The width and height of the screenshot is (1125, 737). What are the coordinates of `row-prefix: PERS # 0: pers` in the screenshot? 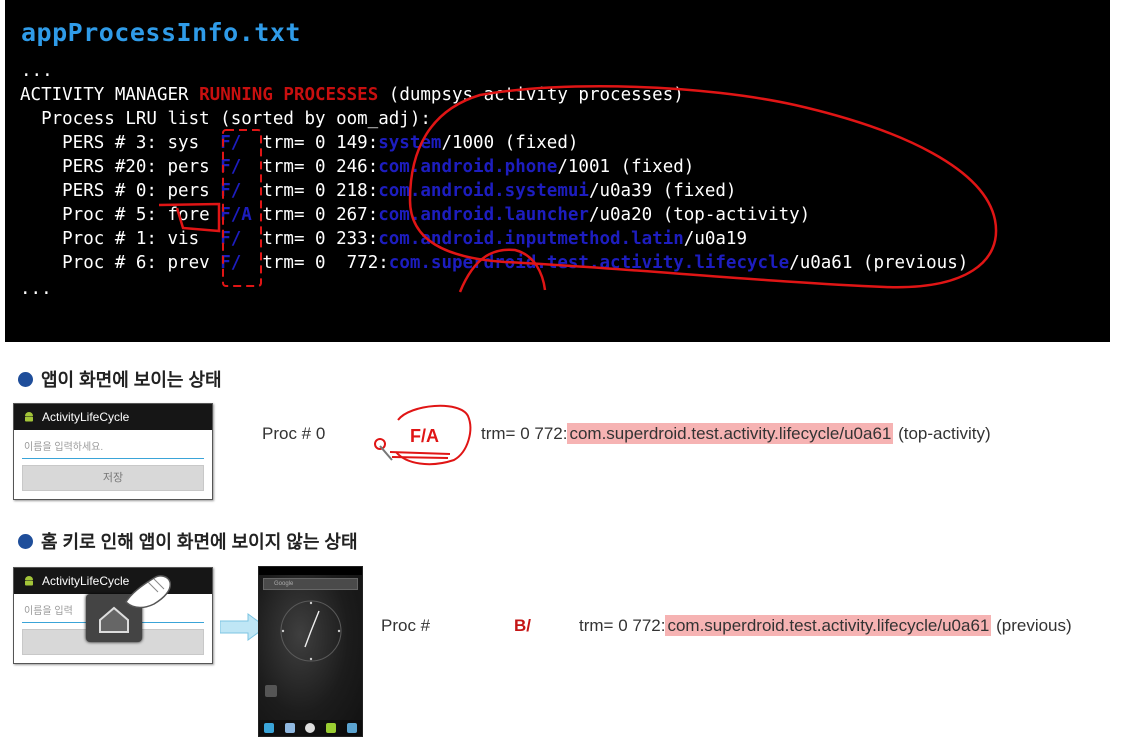 It's located at (120, 191).